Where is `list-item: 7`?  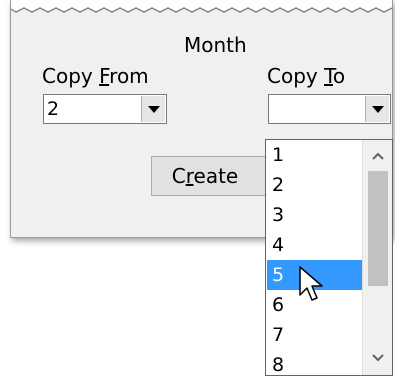 list-item: 7 is located at coordinates (314, 335).